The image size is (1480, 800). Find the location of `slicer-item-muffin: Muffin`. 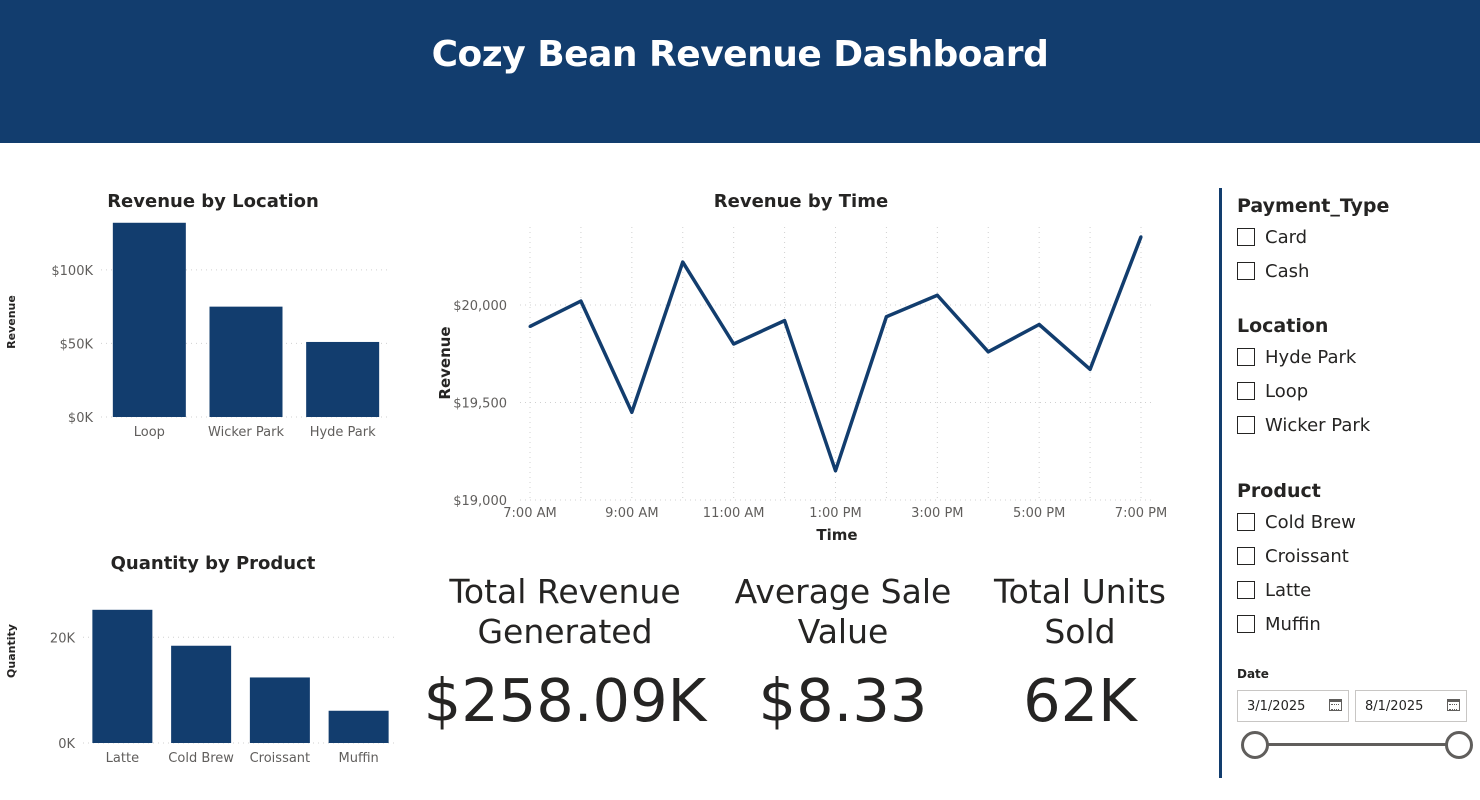

slicer-item-muffin: Muffin is located at coordinates (1296, 624).